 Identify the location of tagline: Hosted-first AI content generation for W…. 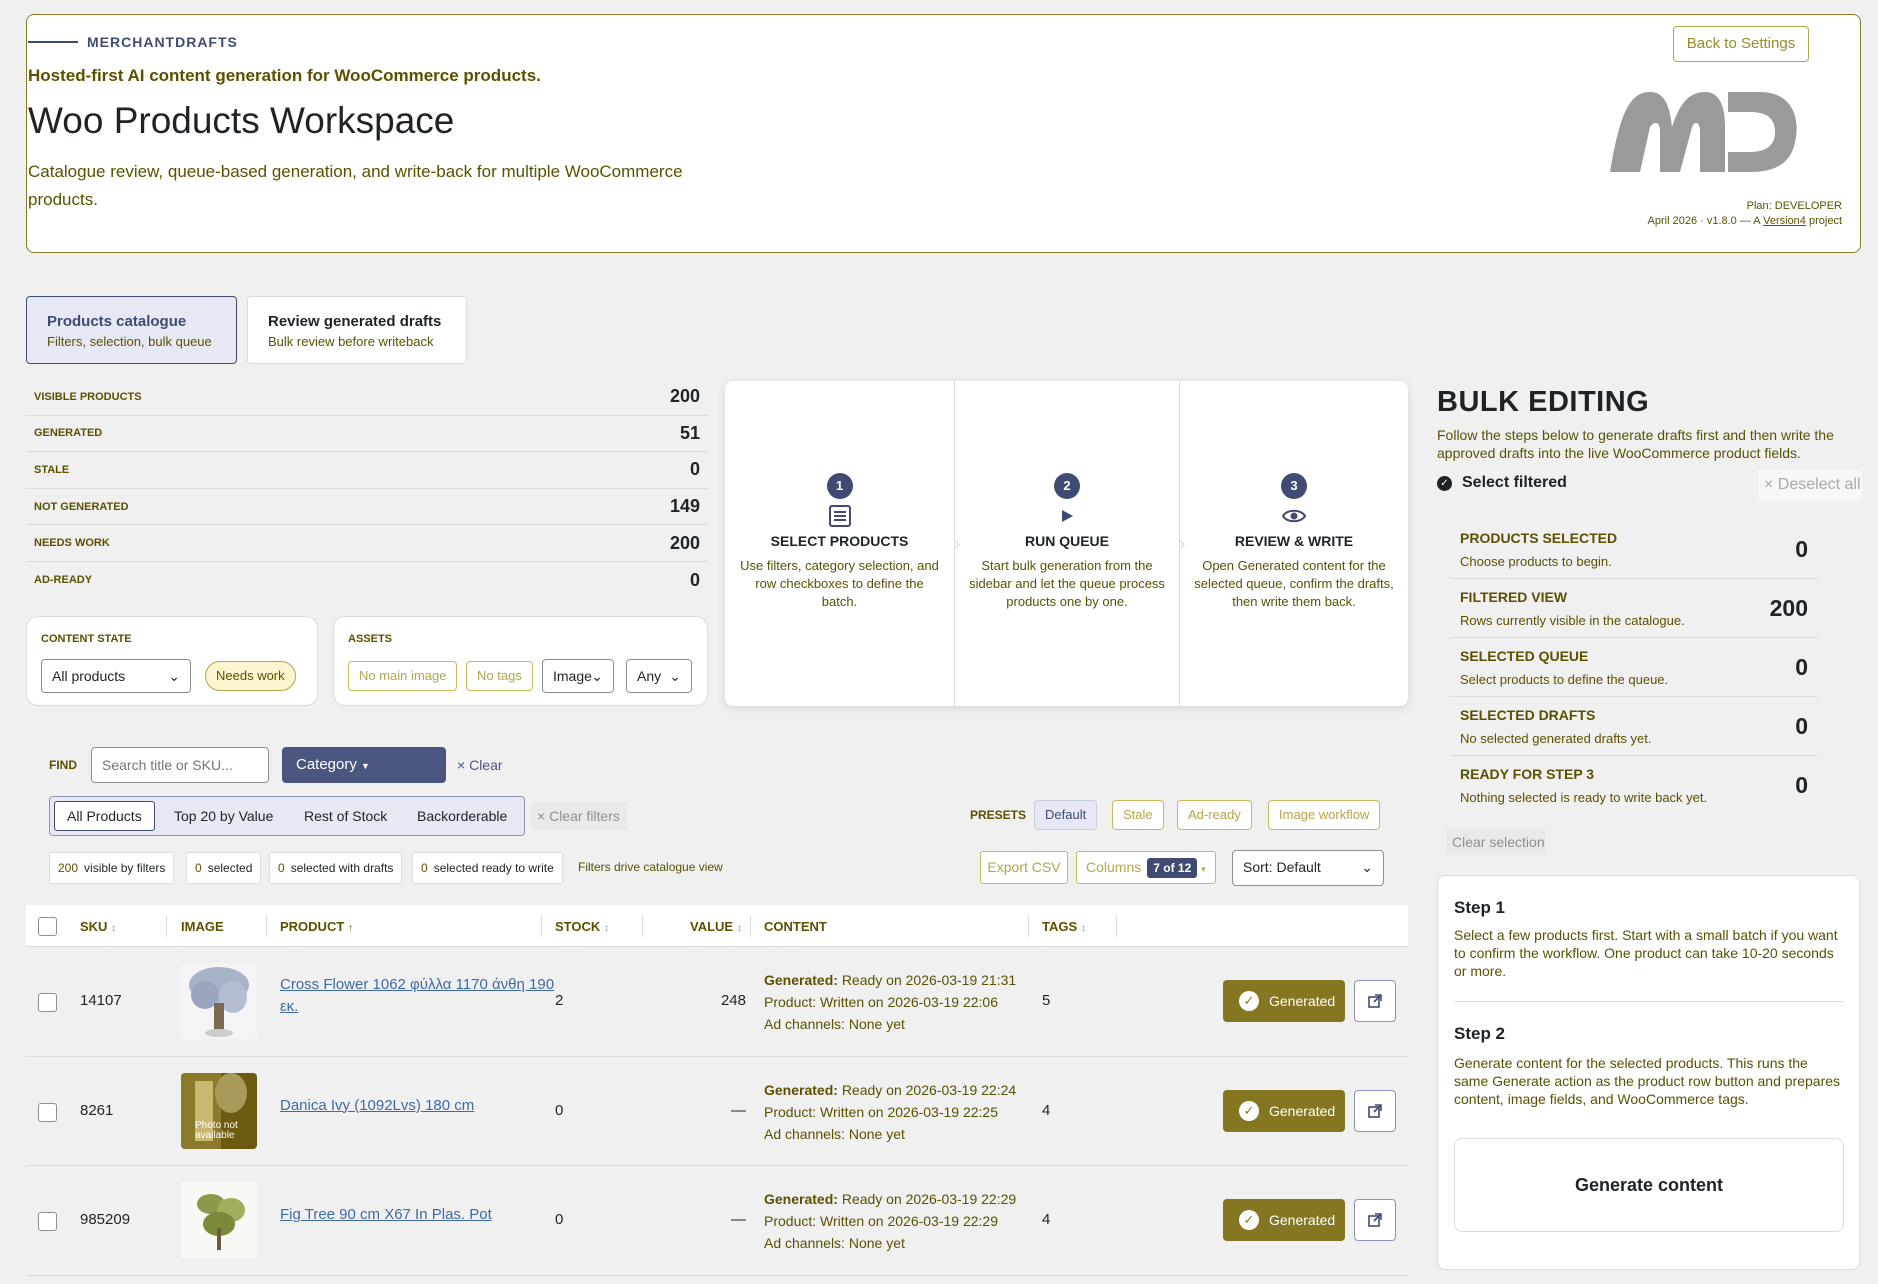
(284, 75).